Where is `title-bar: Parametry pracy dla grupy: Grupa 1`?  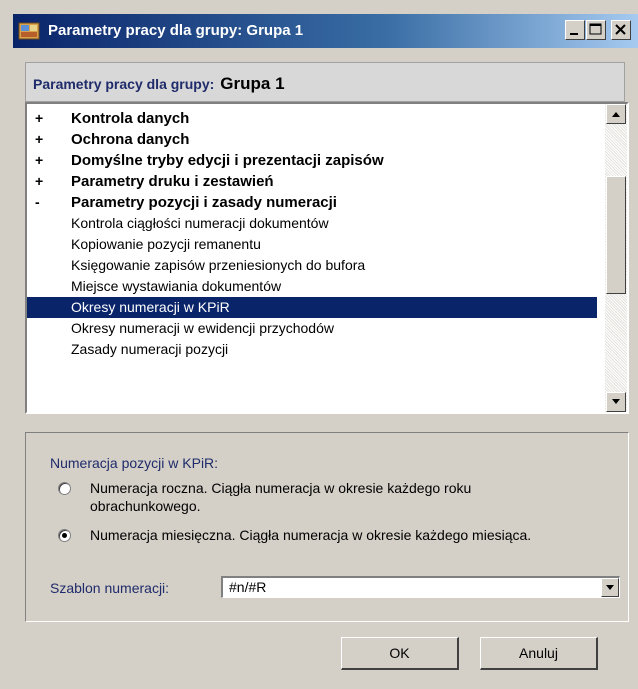 title-bar: Parametry pracy dla grupy: Grupa 1 is located at coordinates (325, 31).